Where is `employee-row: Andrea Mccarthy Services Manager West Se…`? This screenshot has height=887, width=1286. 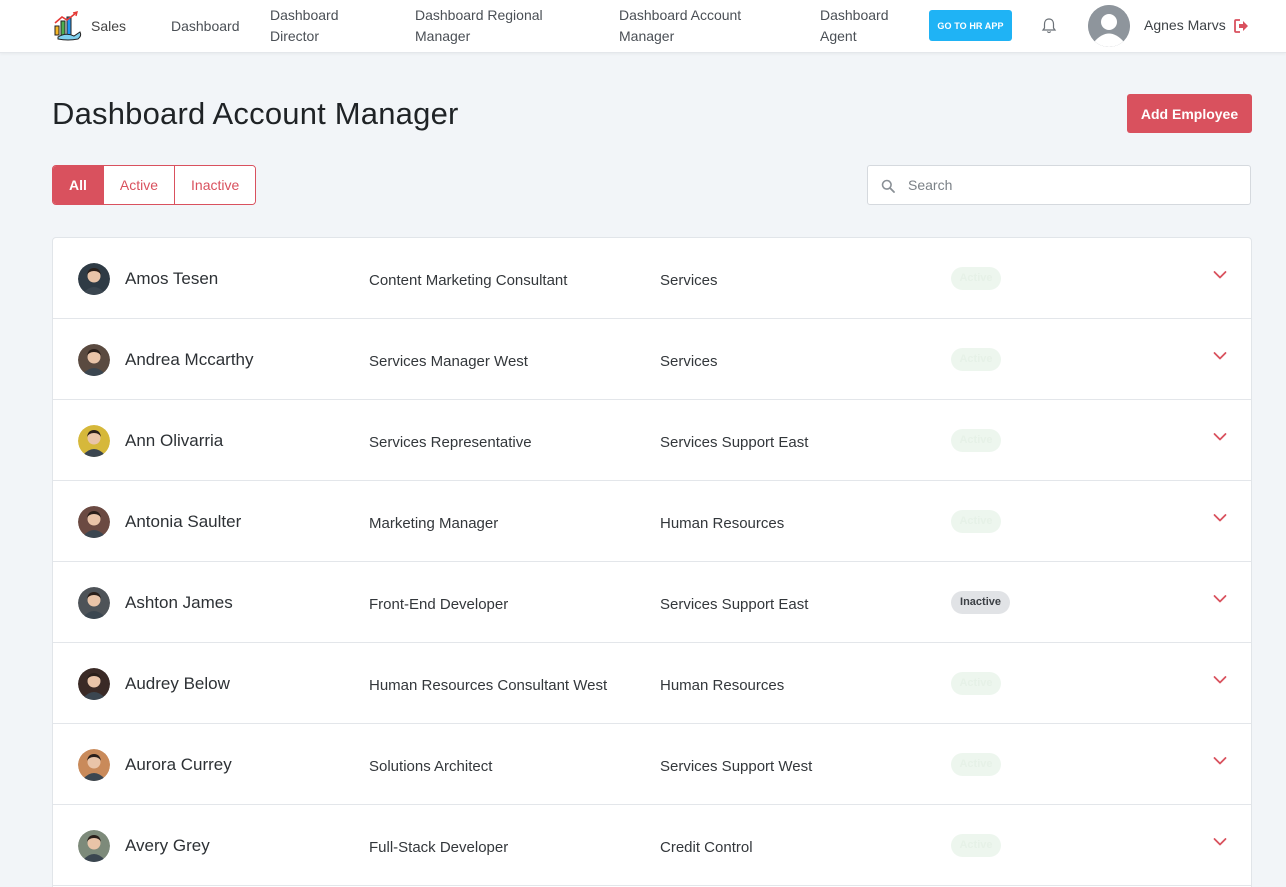 employee-row: Andrea Mccarthy Services Manager West Se… is located at coordinates (652, 359).